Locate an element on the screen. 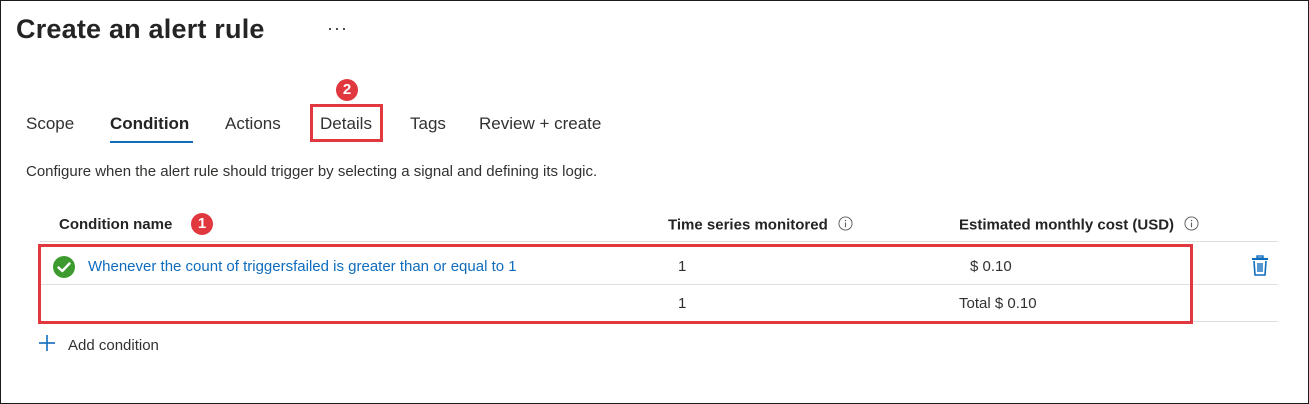 The image size is (1309, 404). annotation-badge-1: 1 is located at coordinates (202, 224).